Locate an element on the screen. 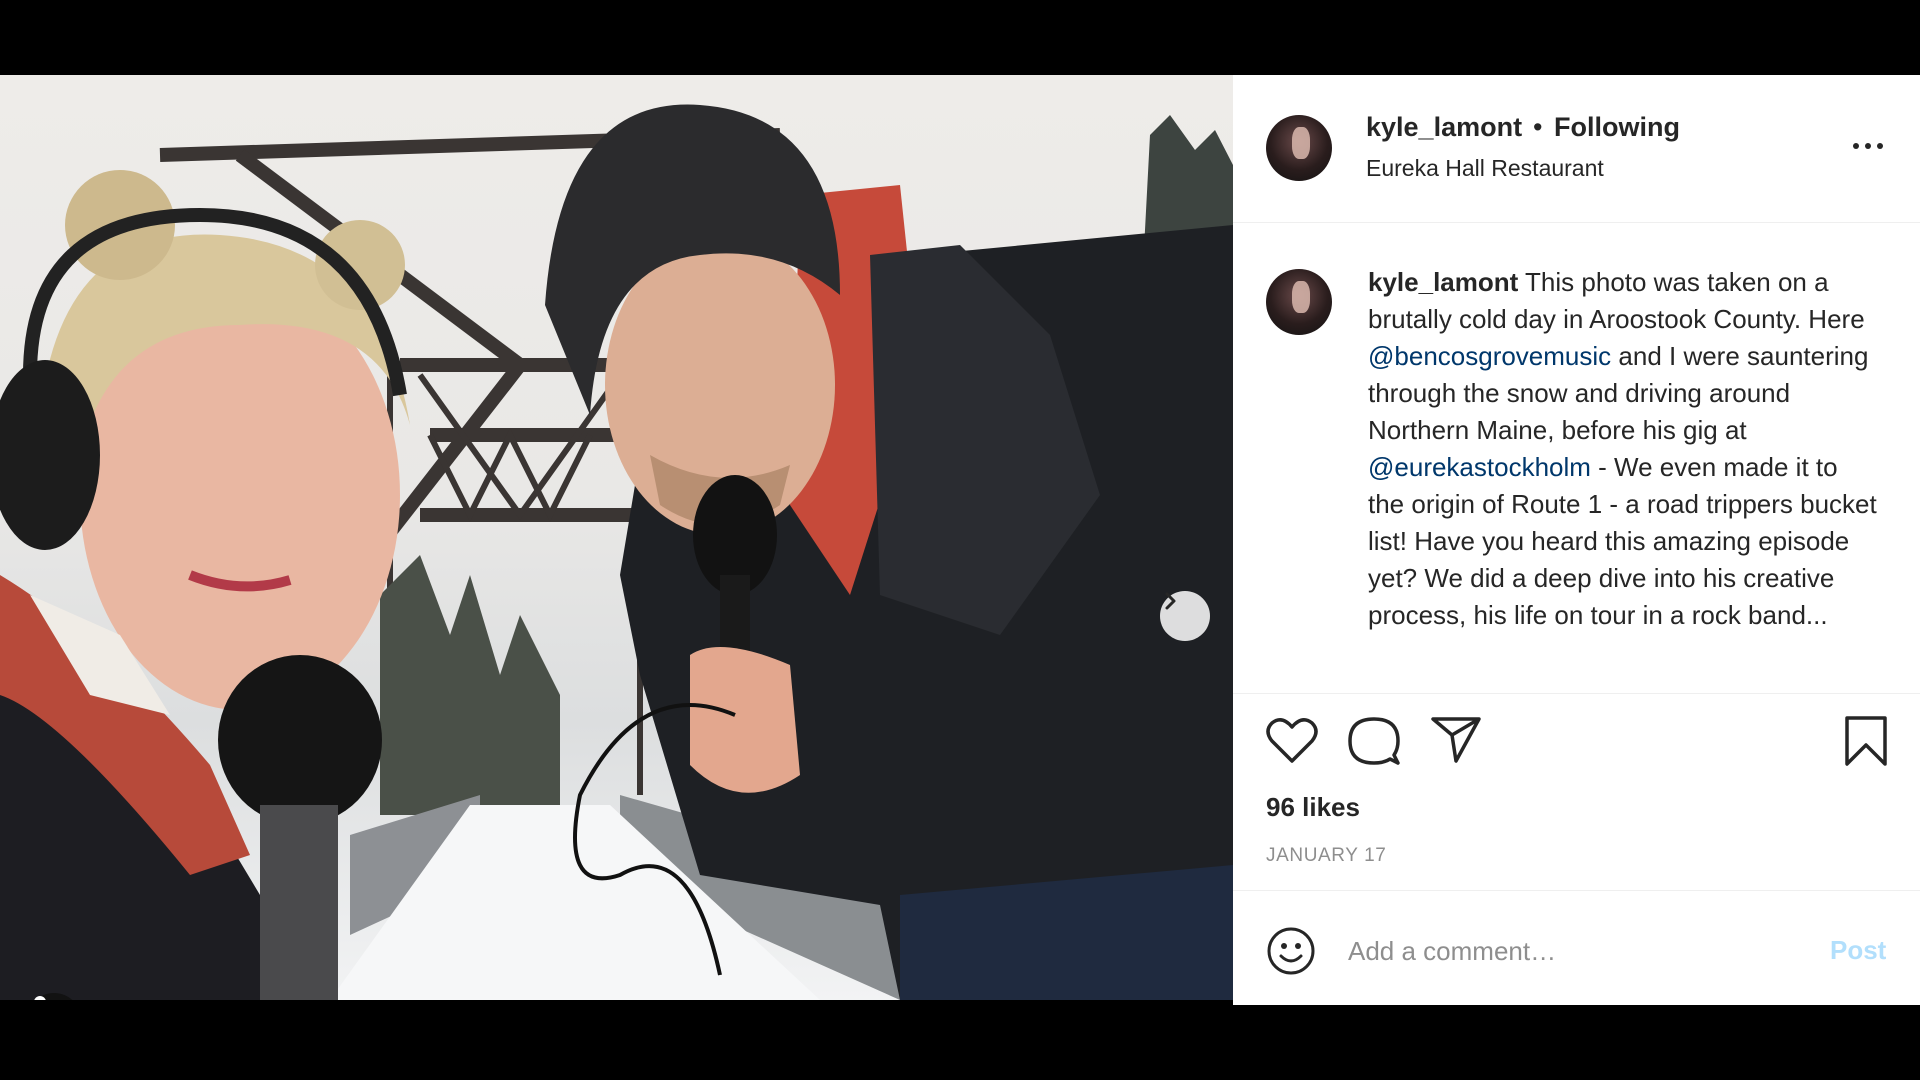  bookmark-icon is located at coordinates (1866, 741).